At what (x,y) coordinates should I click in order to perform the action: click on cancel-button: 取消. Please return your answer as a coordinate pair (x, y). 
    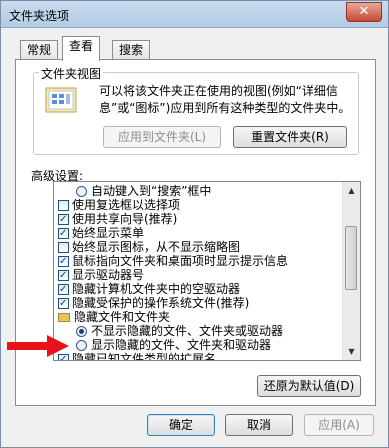
    Looking at the image, I should click on (259, 425).